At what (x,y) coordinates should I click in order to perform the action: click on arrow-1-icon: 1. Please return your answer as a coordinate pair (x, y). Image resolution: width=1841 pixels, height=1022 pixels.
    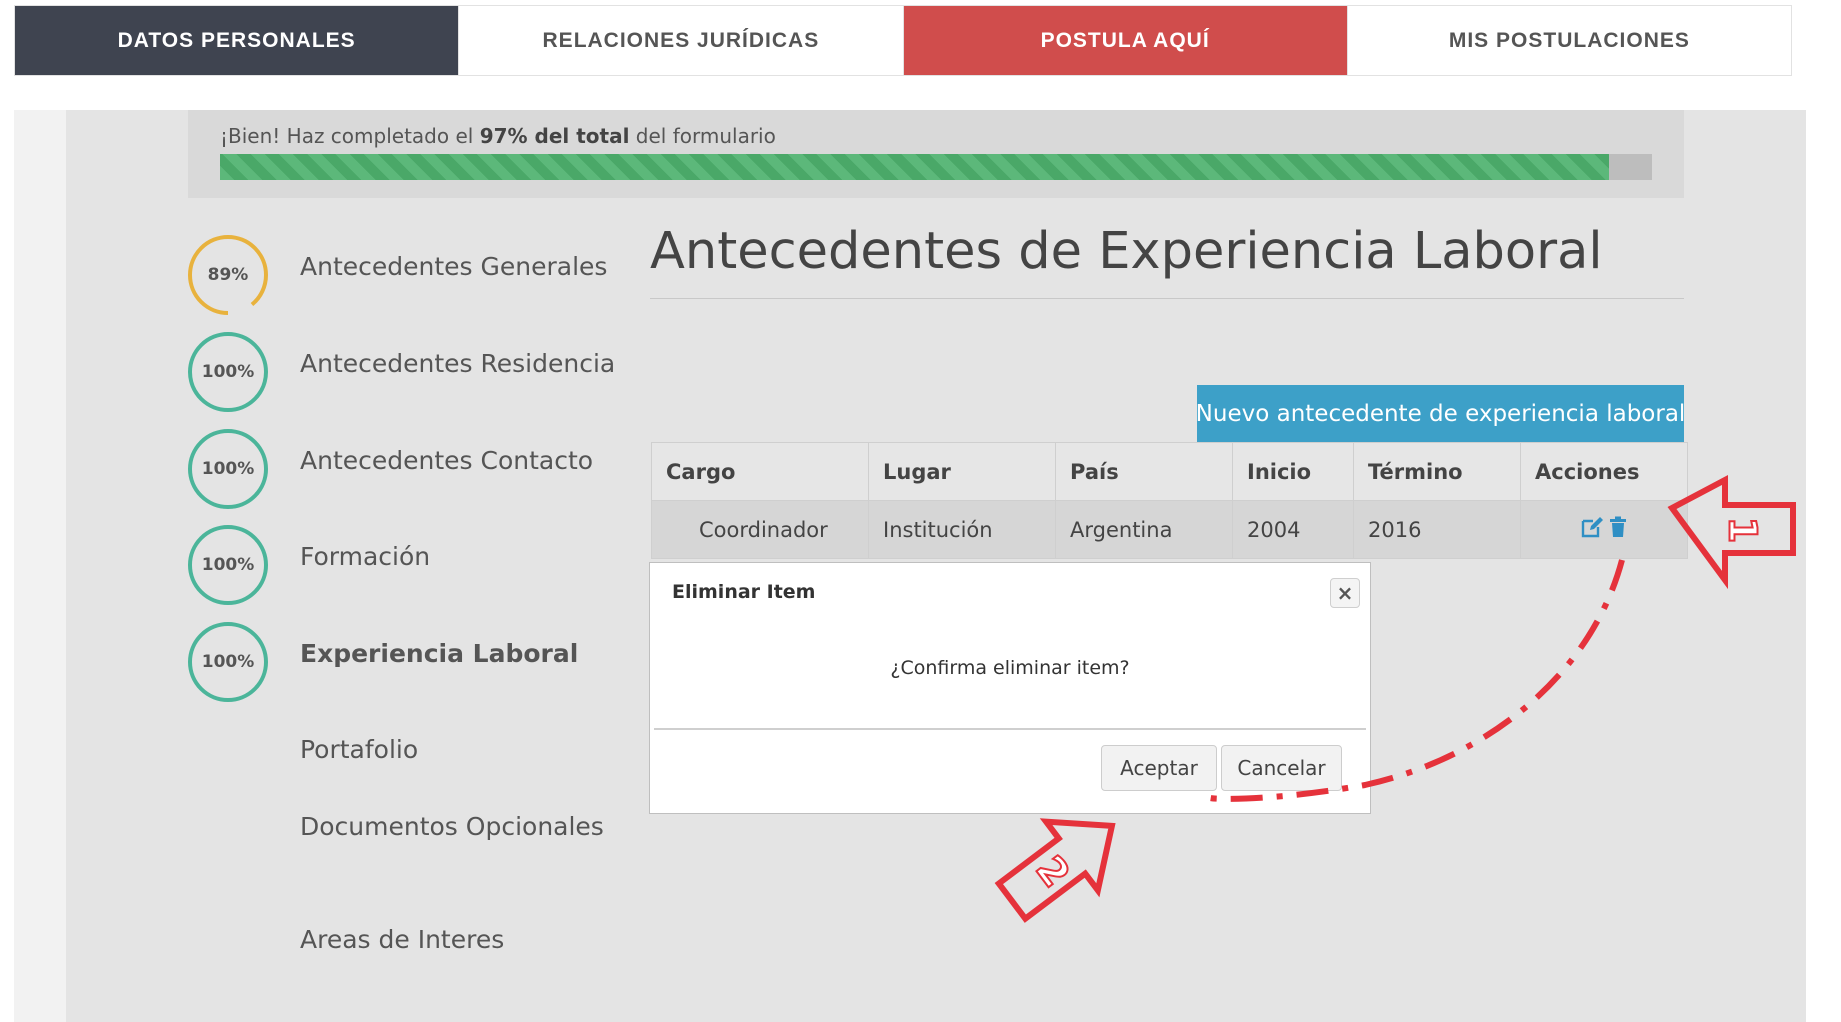
    Looking at the image, I should click on (1731, 532).